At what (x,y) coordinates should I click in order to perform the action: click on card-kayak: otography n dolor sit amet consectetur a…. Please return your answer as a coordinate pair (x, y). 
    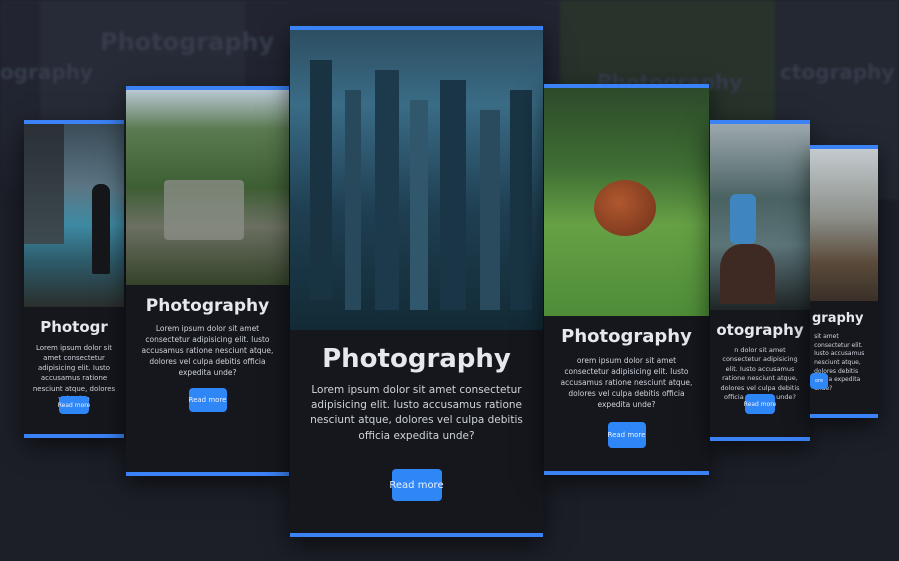
    Looking at the image, I should click on (760, 280).